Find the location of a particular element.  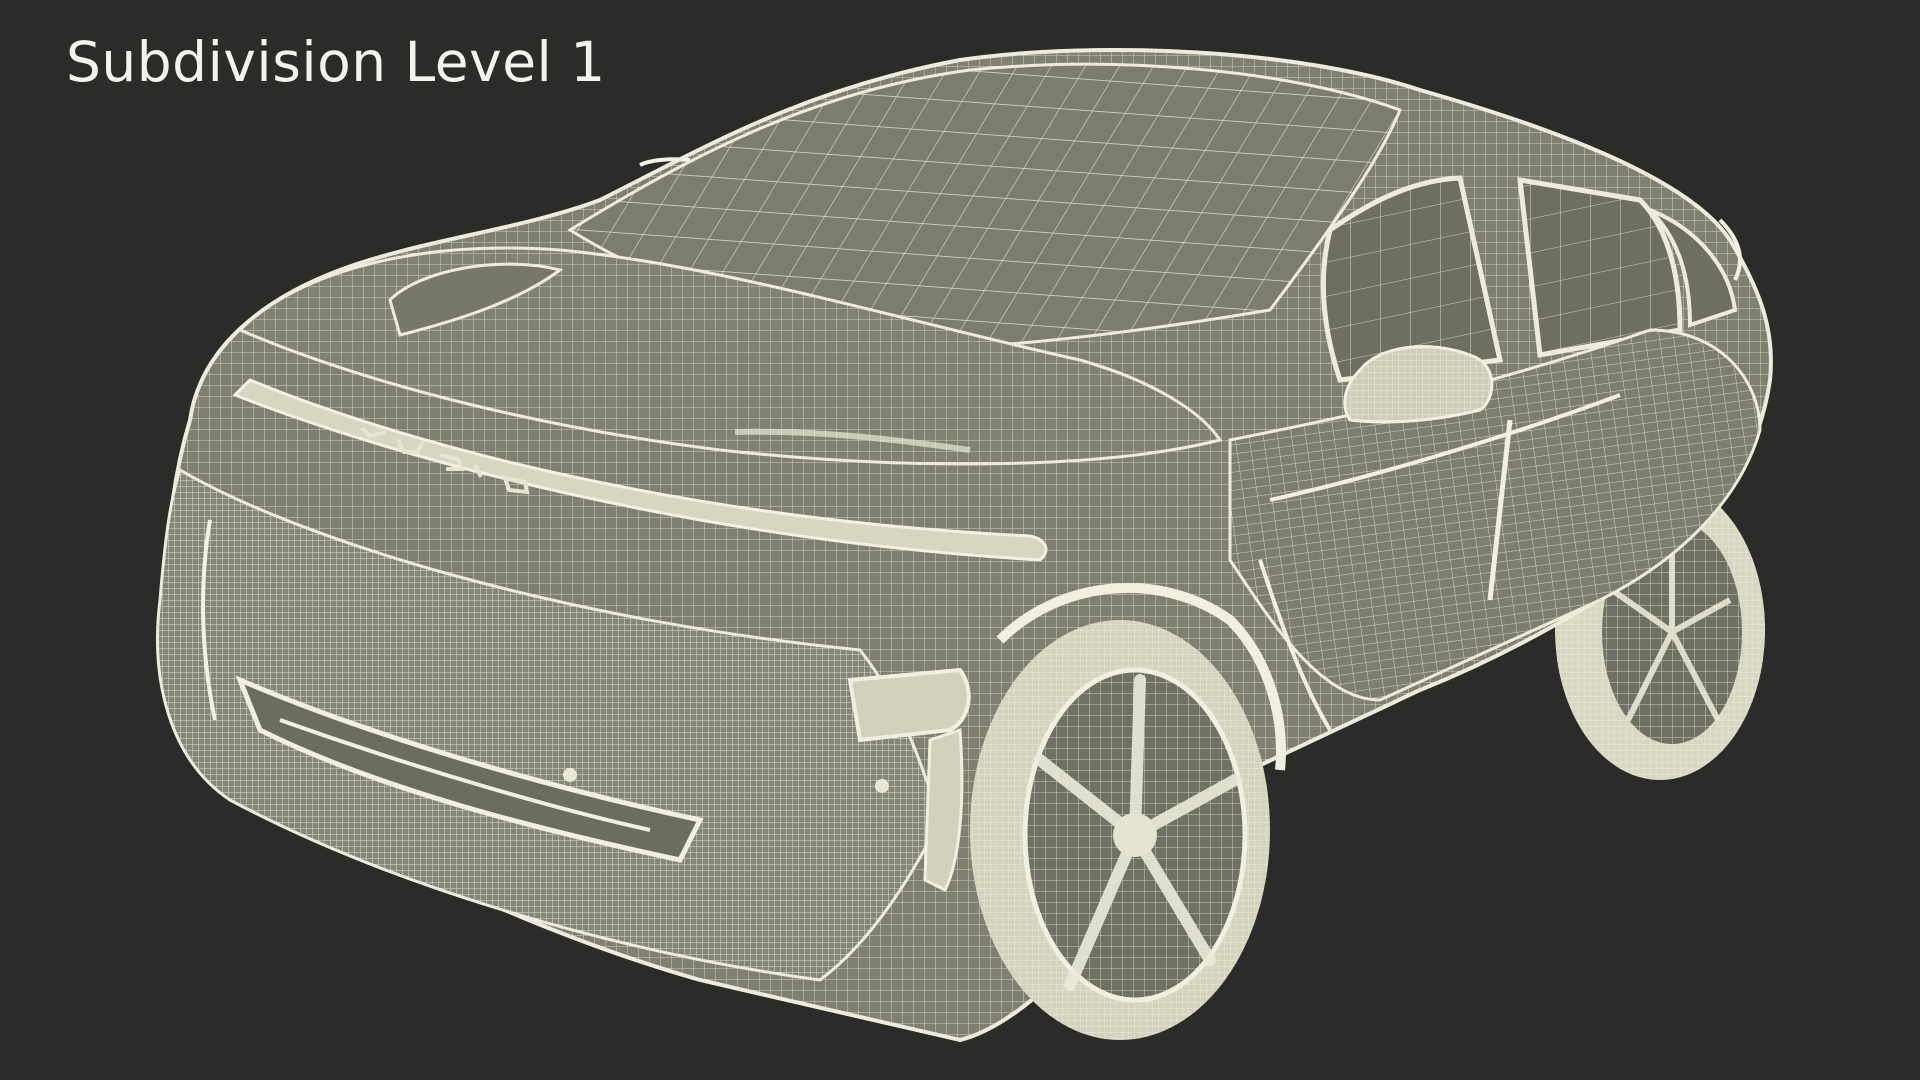

front-wheel is located at coordinates (1120, 830).